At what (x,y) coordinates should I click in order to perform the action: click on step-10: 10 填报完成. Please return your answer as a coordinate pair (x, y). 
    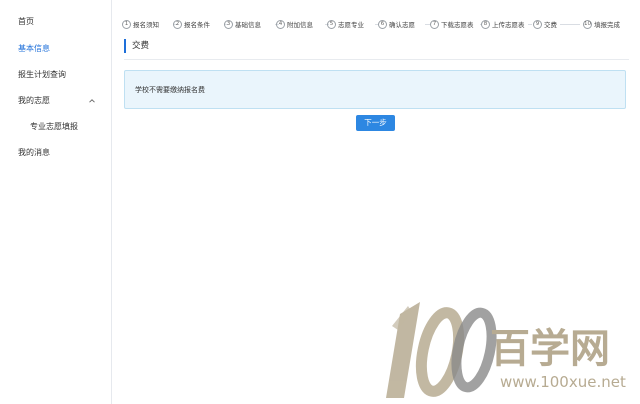
    Looking at the image, I should click on (601, 24).